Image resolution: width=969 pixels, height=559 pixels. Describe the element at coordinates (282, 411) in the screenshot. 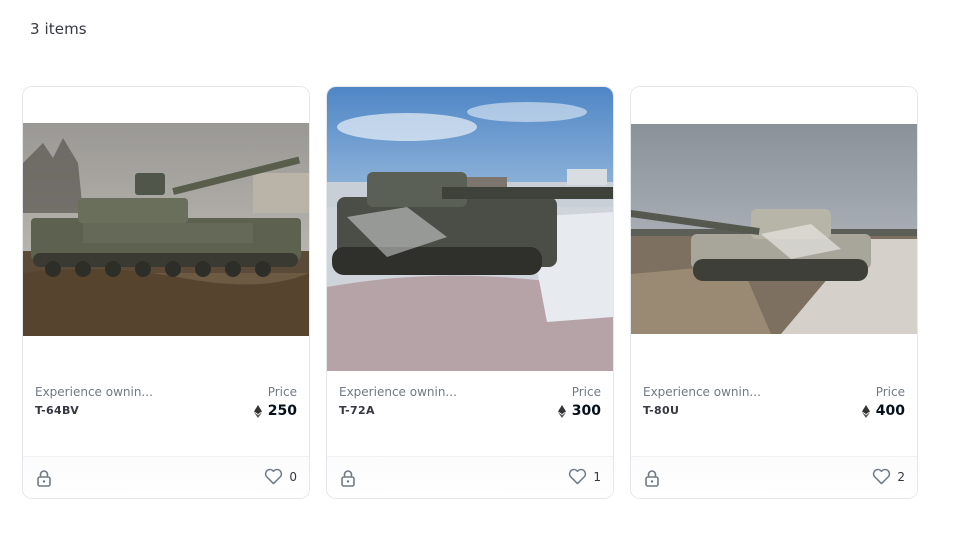

I see `price-amount: 250` at that location.